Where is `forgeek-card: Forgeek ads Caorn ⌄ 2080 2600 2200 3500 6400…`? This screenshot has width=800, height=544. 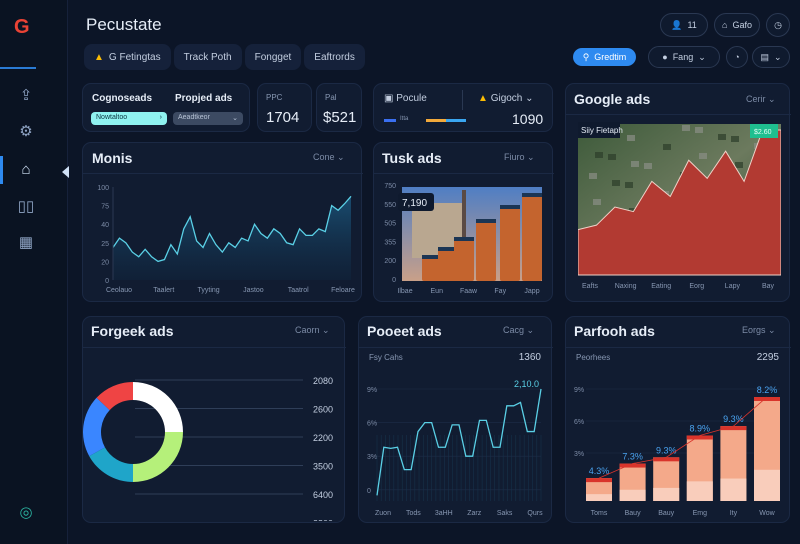
forgeek-card: Forgeek ads Caorn ⌄ 2080 2600 2200 3500 6400… is located at coordinates (214, 419).